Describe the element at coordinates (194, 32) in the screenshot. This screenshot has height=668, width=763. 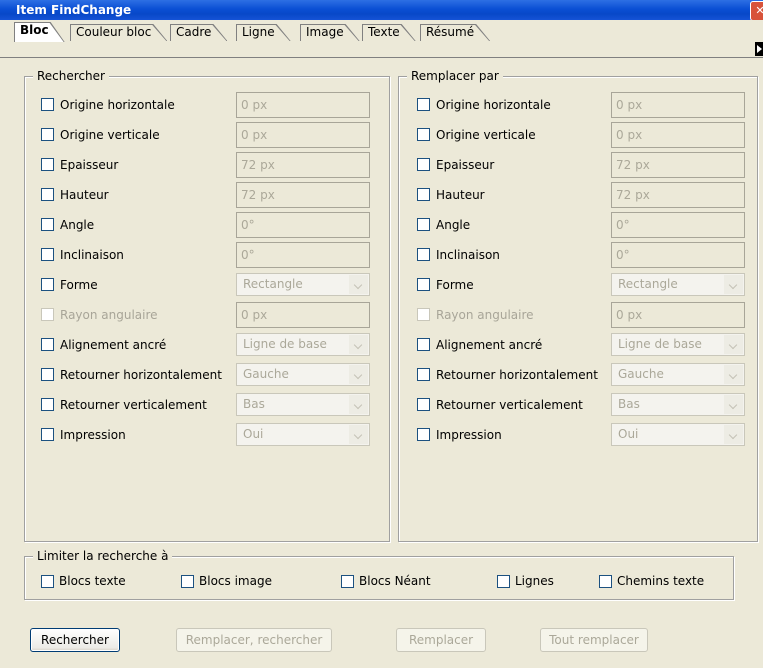
I see `tab-label: Cadre` at that location.